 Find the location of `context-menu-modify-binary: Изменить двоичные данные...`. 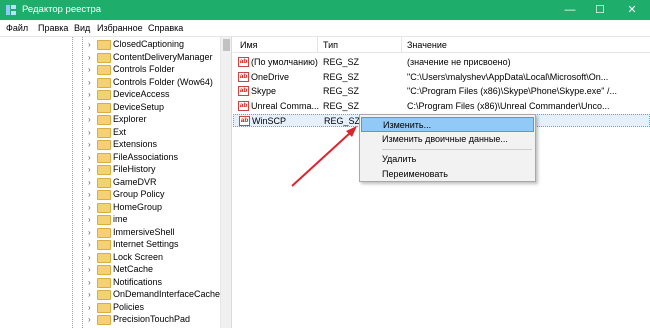

context-menu-modify-binary: Изменить двоичные данные... is located at coordinates (447, 139).